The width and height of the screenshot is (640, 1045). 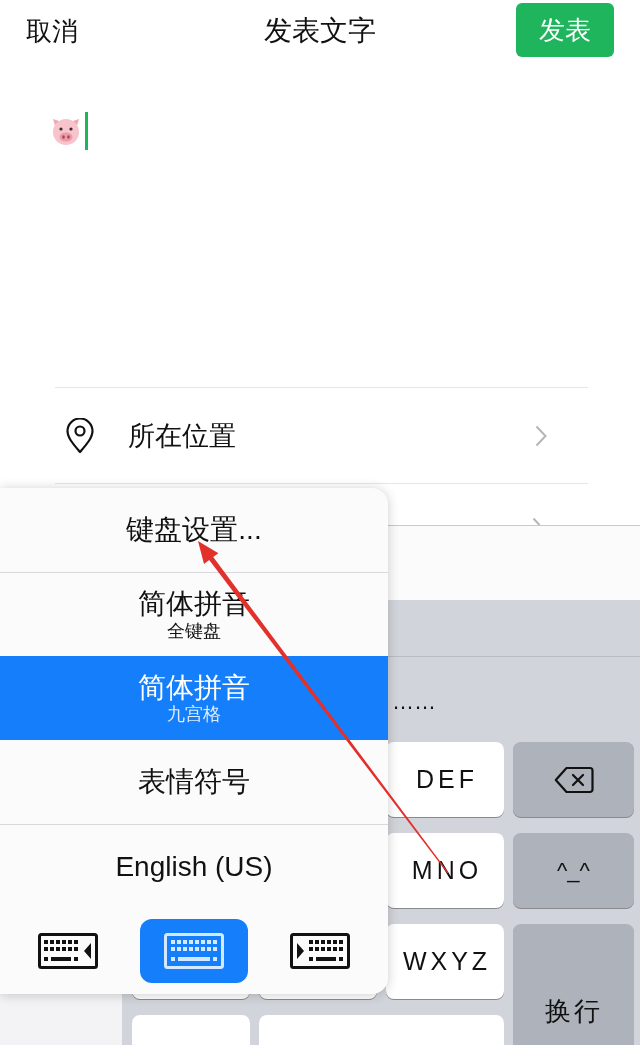 What do you see at coordinates (445, 870) in the screenshot?
I see `letter-key: MNO` at bounding box center [445, 870].